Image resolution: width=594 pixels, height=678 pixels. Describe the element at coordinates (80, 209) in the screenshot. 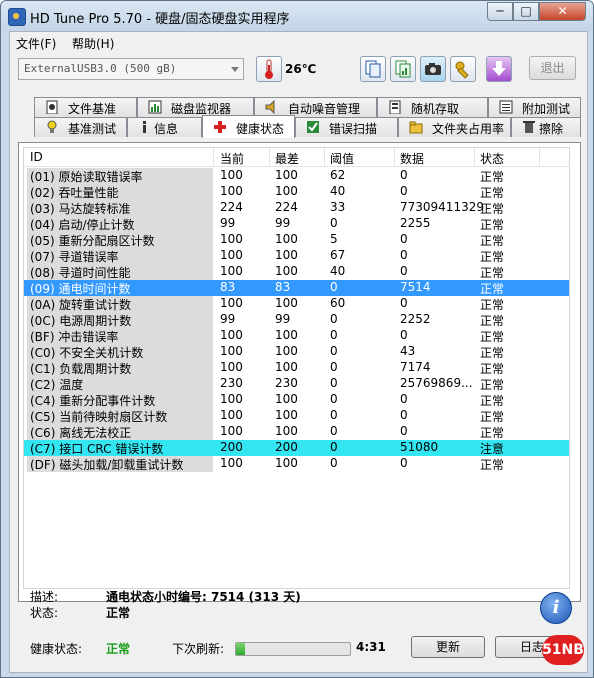

I see `cell-id: (03) 马达旋转标准` at that location.